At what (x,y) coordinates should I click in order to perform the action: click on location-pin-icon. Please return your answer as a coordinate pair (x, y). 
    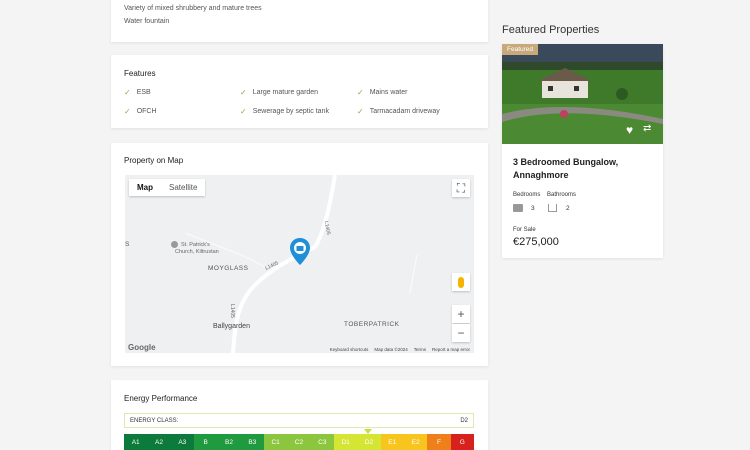
    Looking at the image, I should click on (300, 251).